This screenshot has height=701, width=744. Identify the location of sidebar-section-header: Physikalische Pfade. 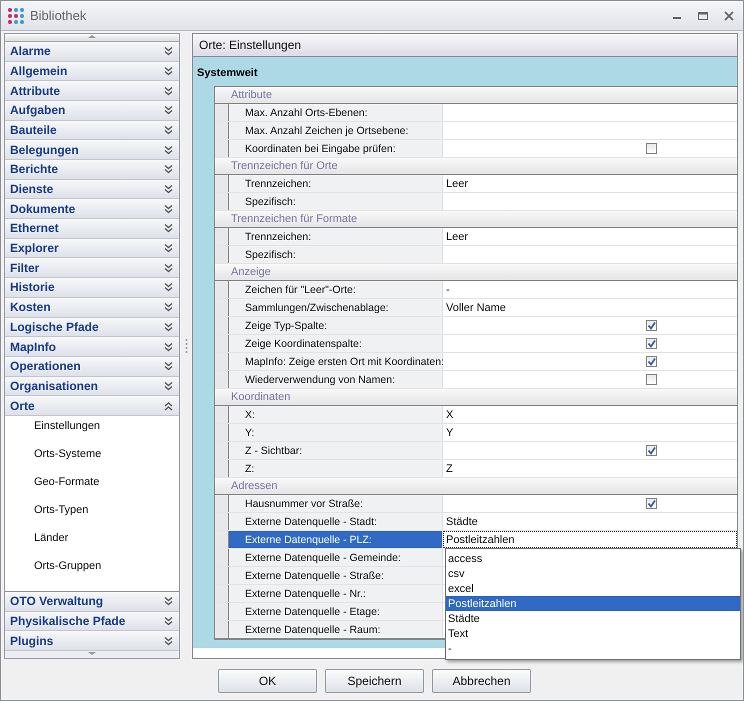
(92, 622).